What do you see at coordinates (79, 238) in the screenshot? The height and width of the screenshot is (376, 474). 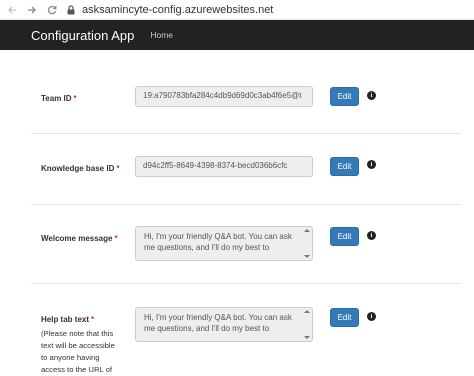 I see `welcome-message-label: Welcome message *` at bounding box center [79, 238].